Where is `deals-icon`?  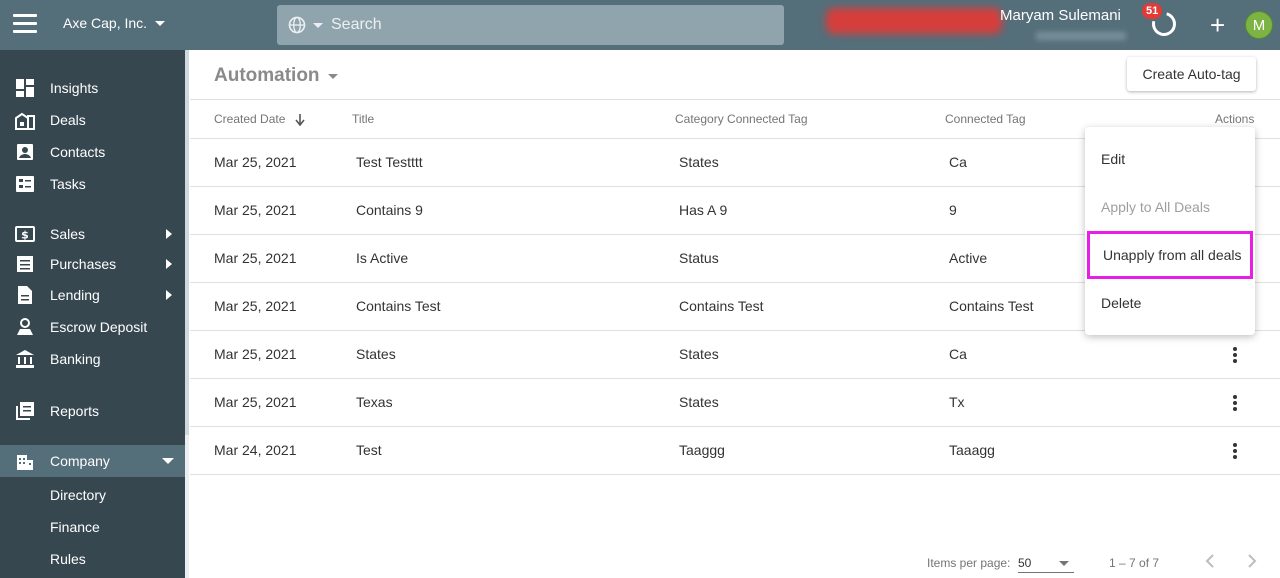
deals-icon is located at coordinates (25, 121).